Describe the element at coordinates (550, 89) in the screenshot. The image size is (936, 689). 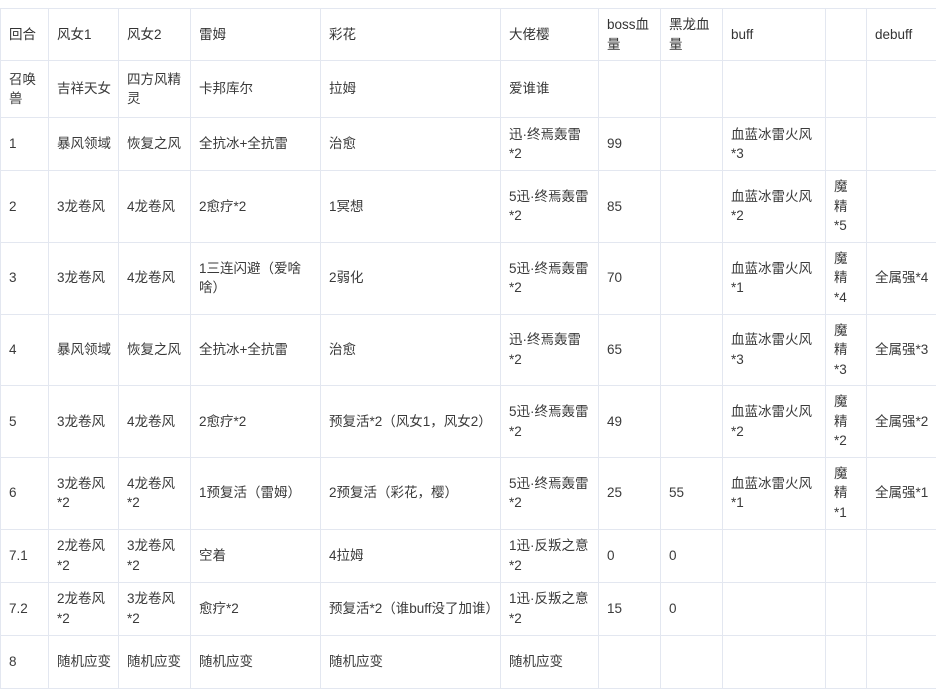
I see `cell-dalaoying: 爱谁谁` at that location.